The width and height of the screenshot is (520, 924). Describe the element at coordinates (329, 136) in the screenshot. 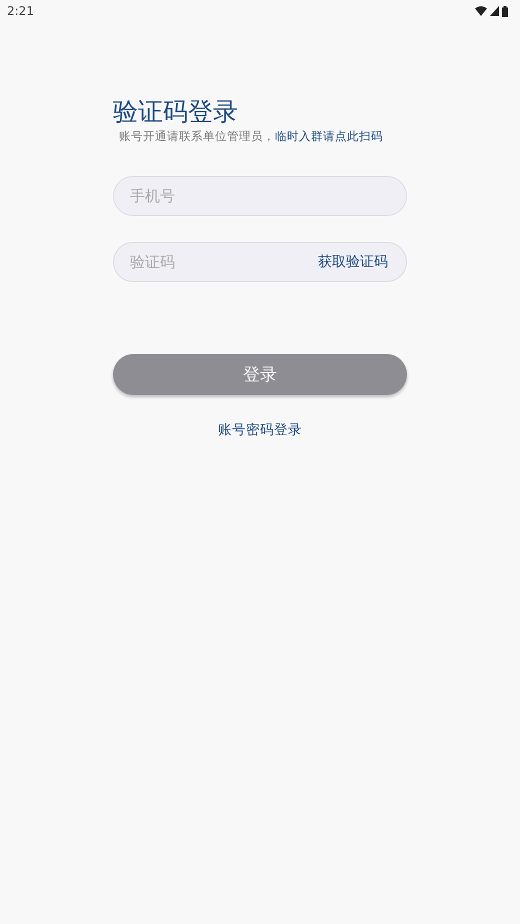

I see `scan-link: 临时入群请点此扫码` at that location.